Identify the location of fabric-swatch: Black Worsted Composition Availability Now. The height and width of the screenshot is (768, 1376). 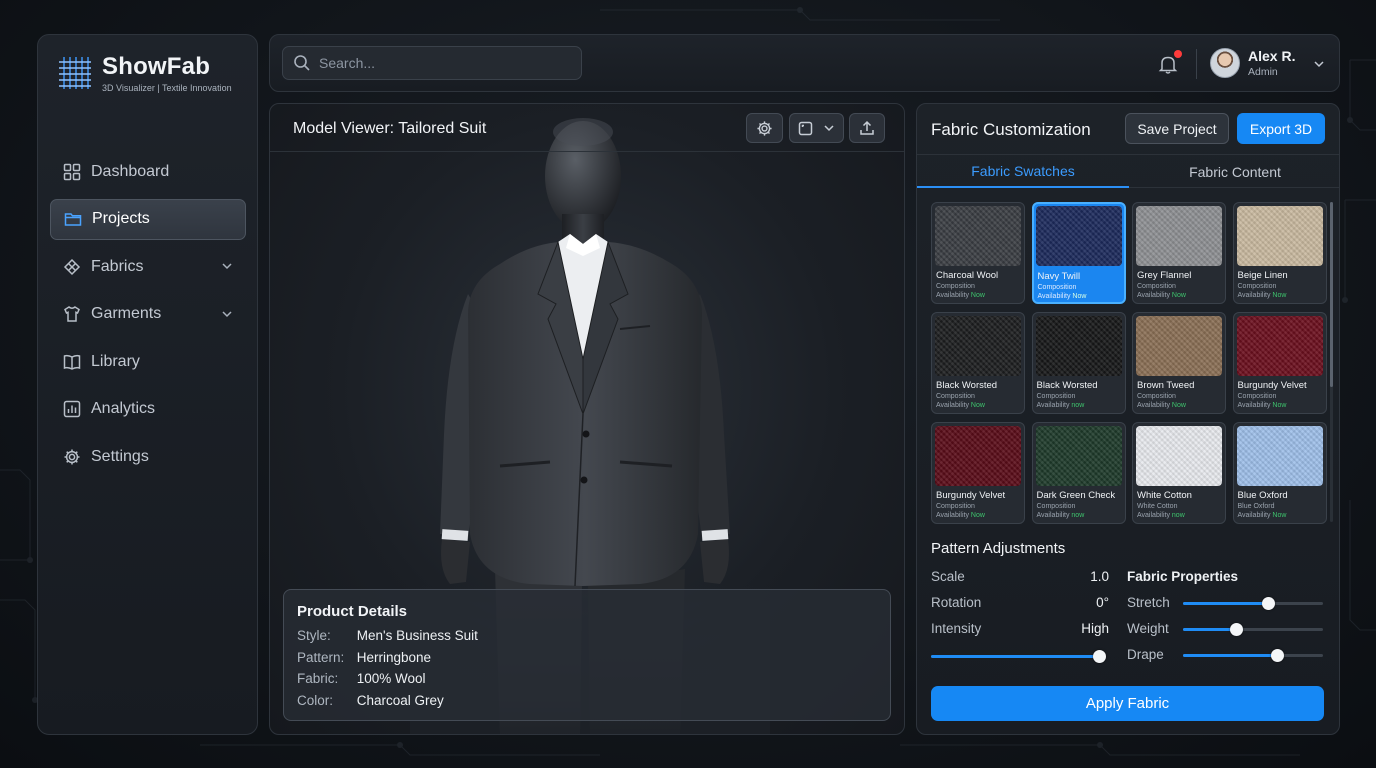
(978, 363).